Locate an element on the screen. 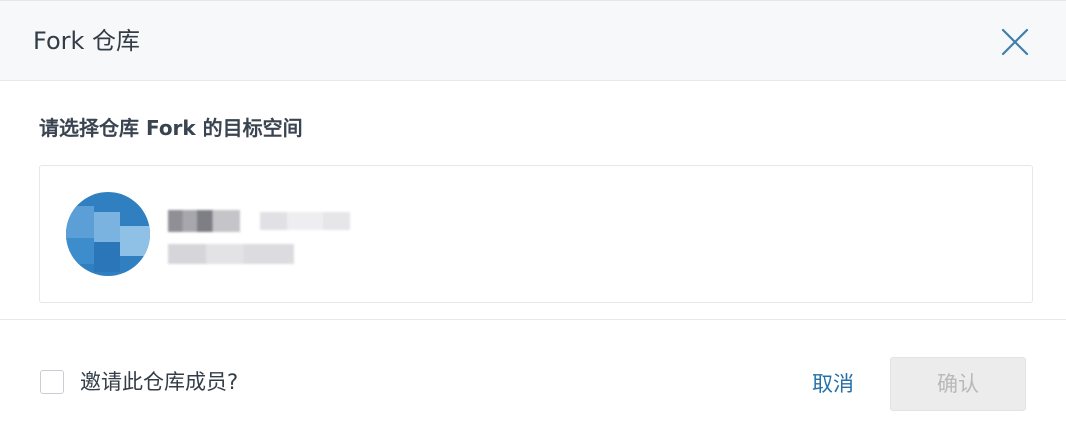 This screenshot has height=447, width=1066. namespace-name-redacted is located at coordinates (204, 221).